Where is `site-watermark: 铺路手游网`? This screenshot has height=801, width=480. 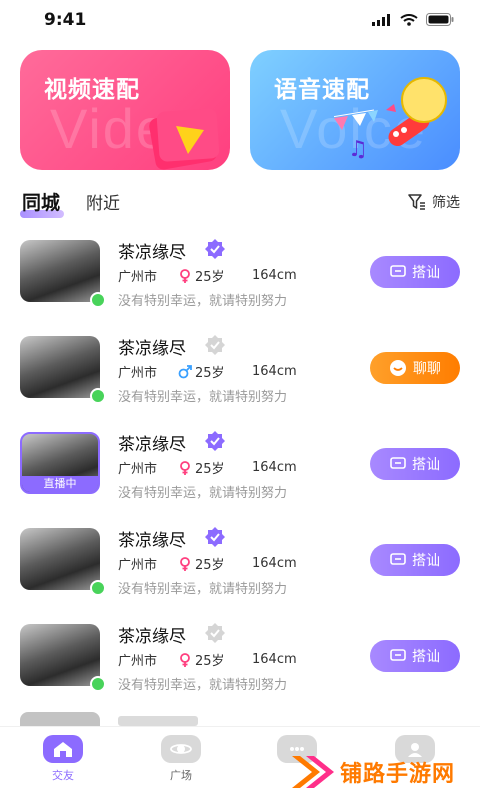
site-watermark: 铺路手游网 is located at coordinates (372, 772).